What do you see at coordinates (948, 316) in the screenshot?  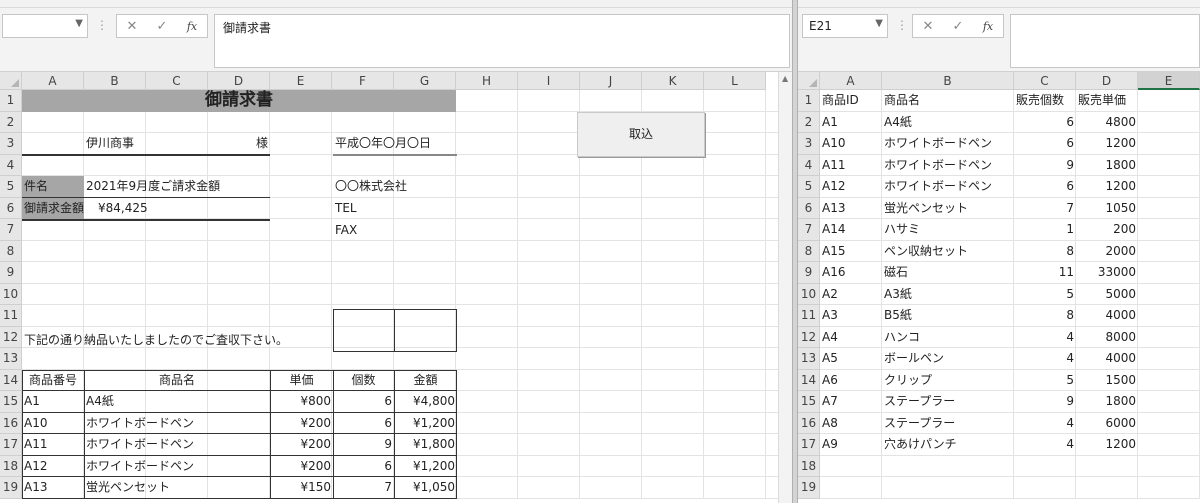 I see `sales-cell: B5紙` at bounding box center [948, 316].